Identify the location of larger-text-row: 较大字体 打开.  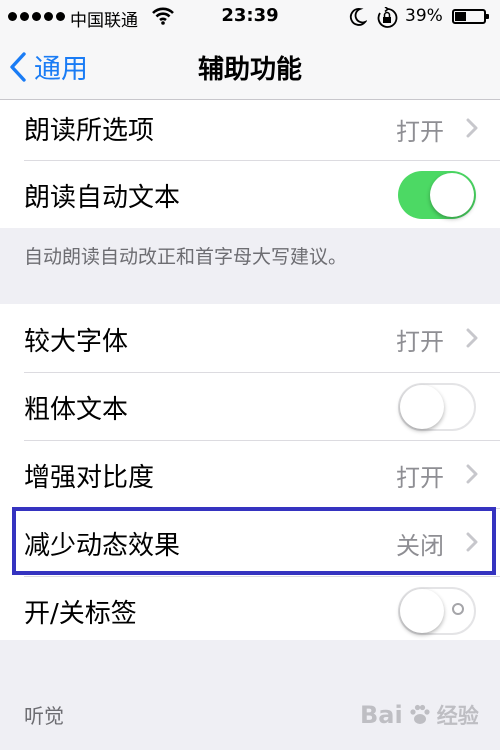
(250, 338).